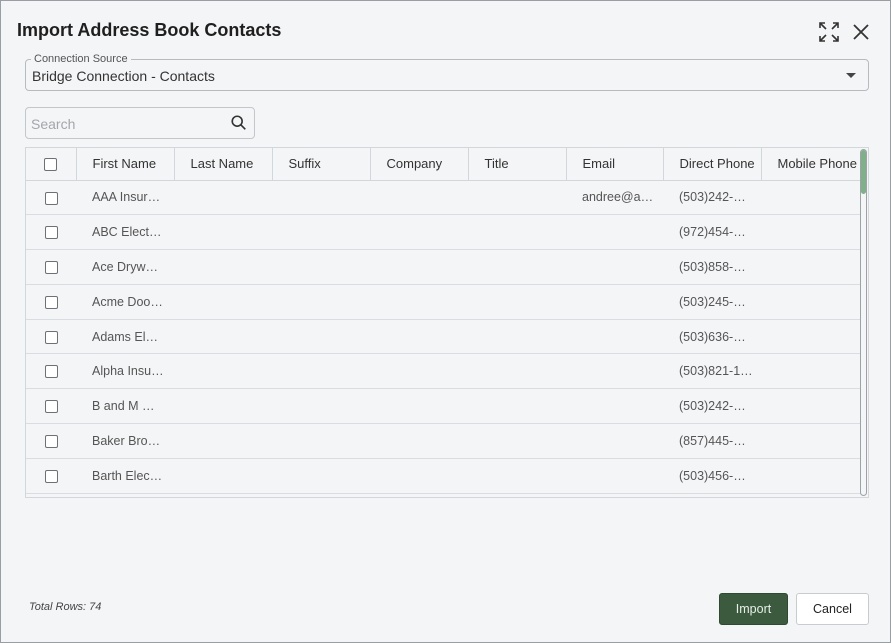  I want to click on column-header-title: Title, so click(517, 164).